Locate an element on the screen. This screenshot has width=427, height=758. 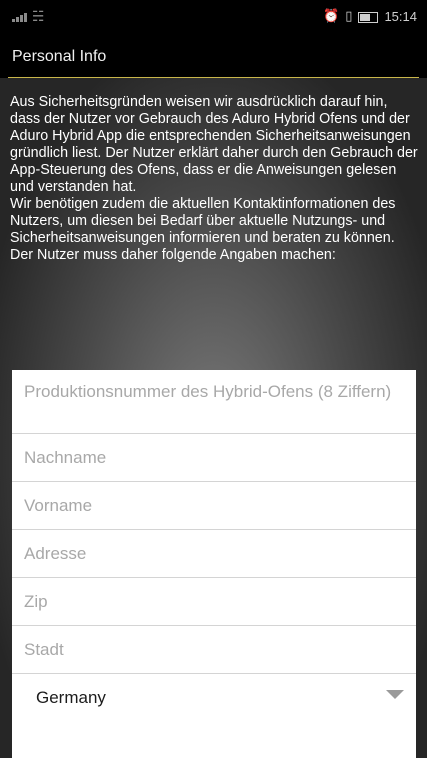
firstname-field: Vorname is located at coordinates (214, 506).